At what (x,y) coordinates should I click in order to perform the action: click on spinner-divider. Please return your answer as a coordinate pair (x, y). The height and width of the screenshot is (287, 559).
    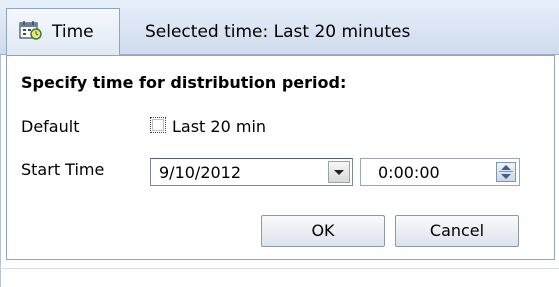
    Looking at the image, I should click on (506, 171).